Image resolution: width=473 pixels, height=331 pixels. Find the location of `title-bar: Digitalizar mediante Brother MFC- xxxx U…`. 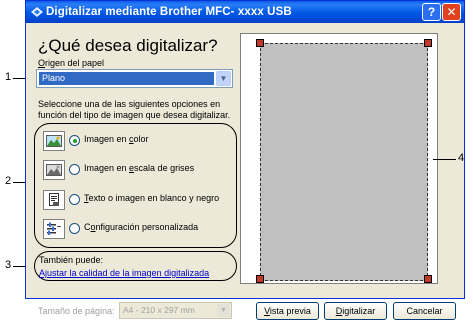

title-bar: Digitalizar mediante Brother MFC- xxxx U… is located at coordinates (245, 12).